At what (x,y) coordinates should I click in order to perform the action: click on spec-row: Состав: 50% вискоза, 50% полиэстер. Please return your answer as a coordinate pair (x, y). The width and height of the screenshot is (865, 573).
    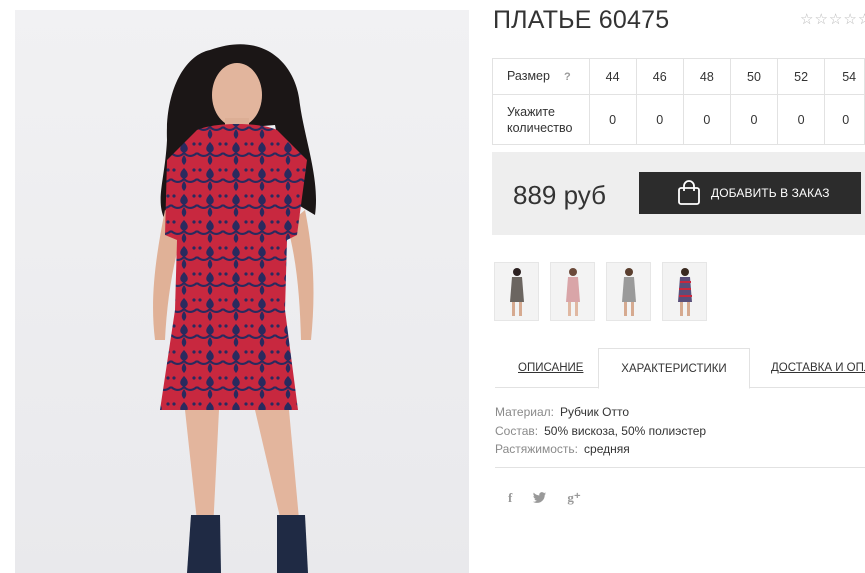
    Looking at the image, I should click on (600, 431).